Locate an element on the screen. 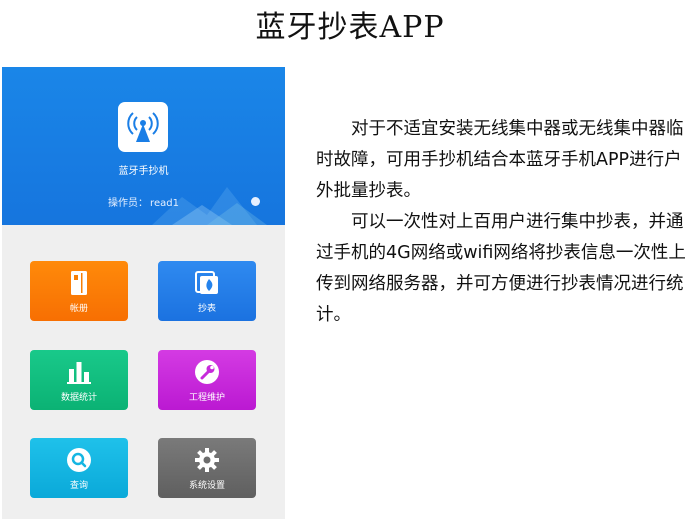 The width and height of the screenshot is (700, 519). tile-statistics: 数据统计 is located at coordinates (79, 380).